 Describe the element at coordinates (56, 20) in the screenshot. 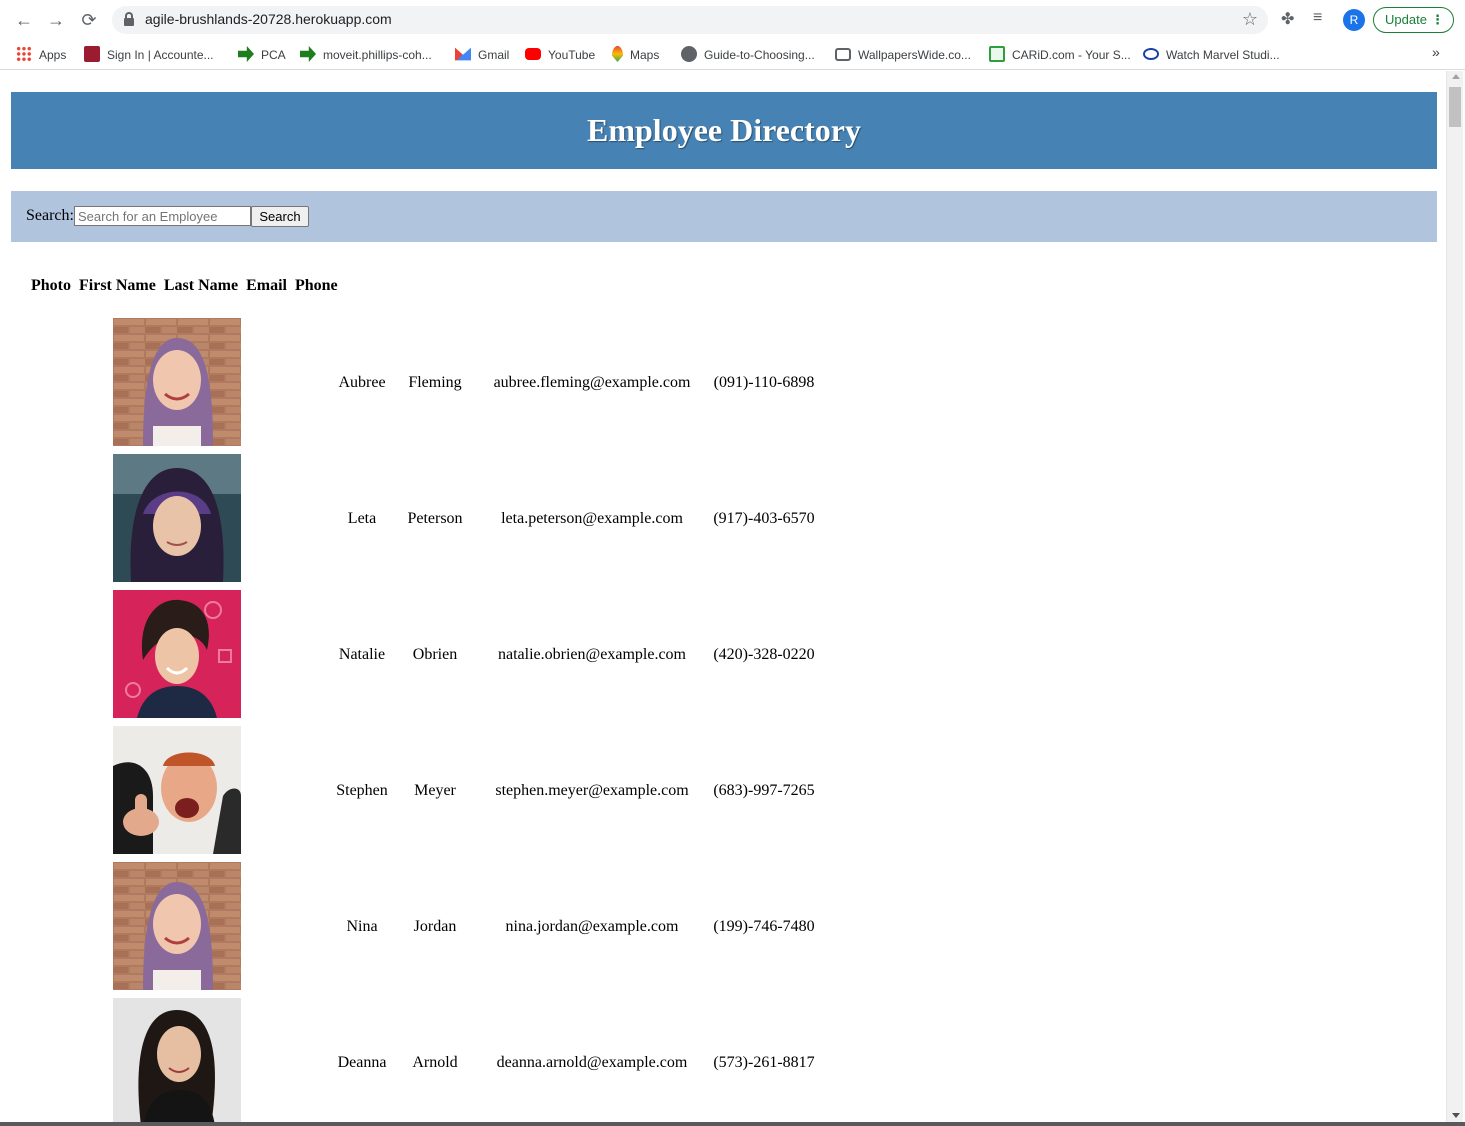

I see `forward-arrow-icon: →` at that location.